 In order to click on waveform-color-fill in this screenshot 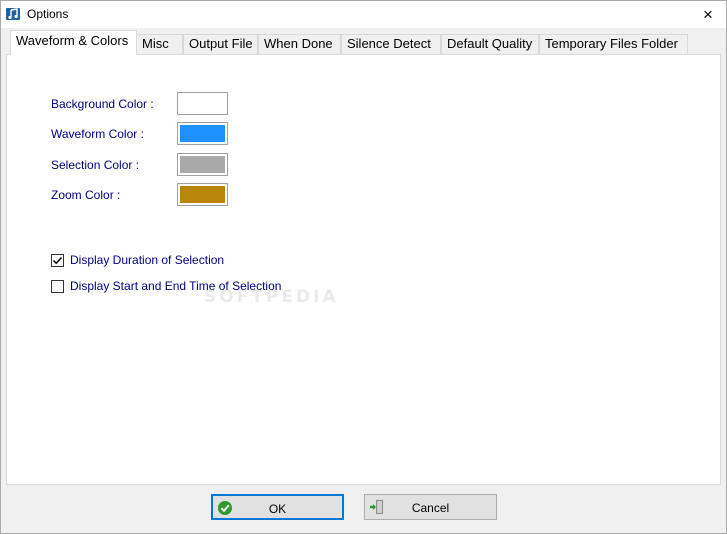, I will do `click(202, 133)`.